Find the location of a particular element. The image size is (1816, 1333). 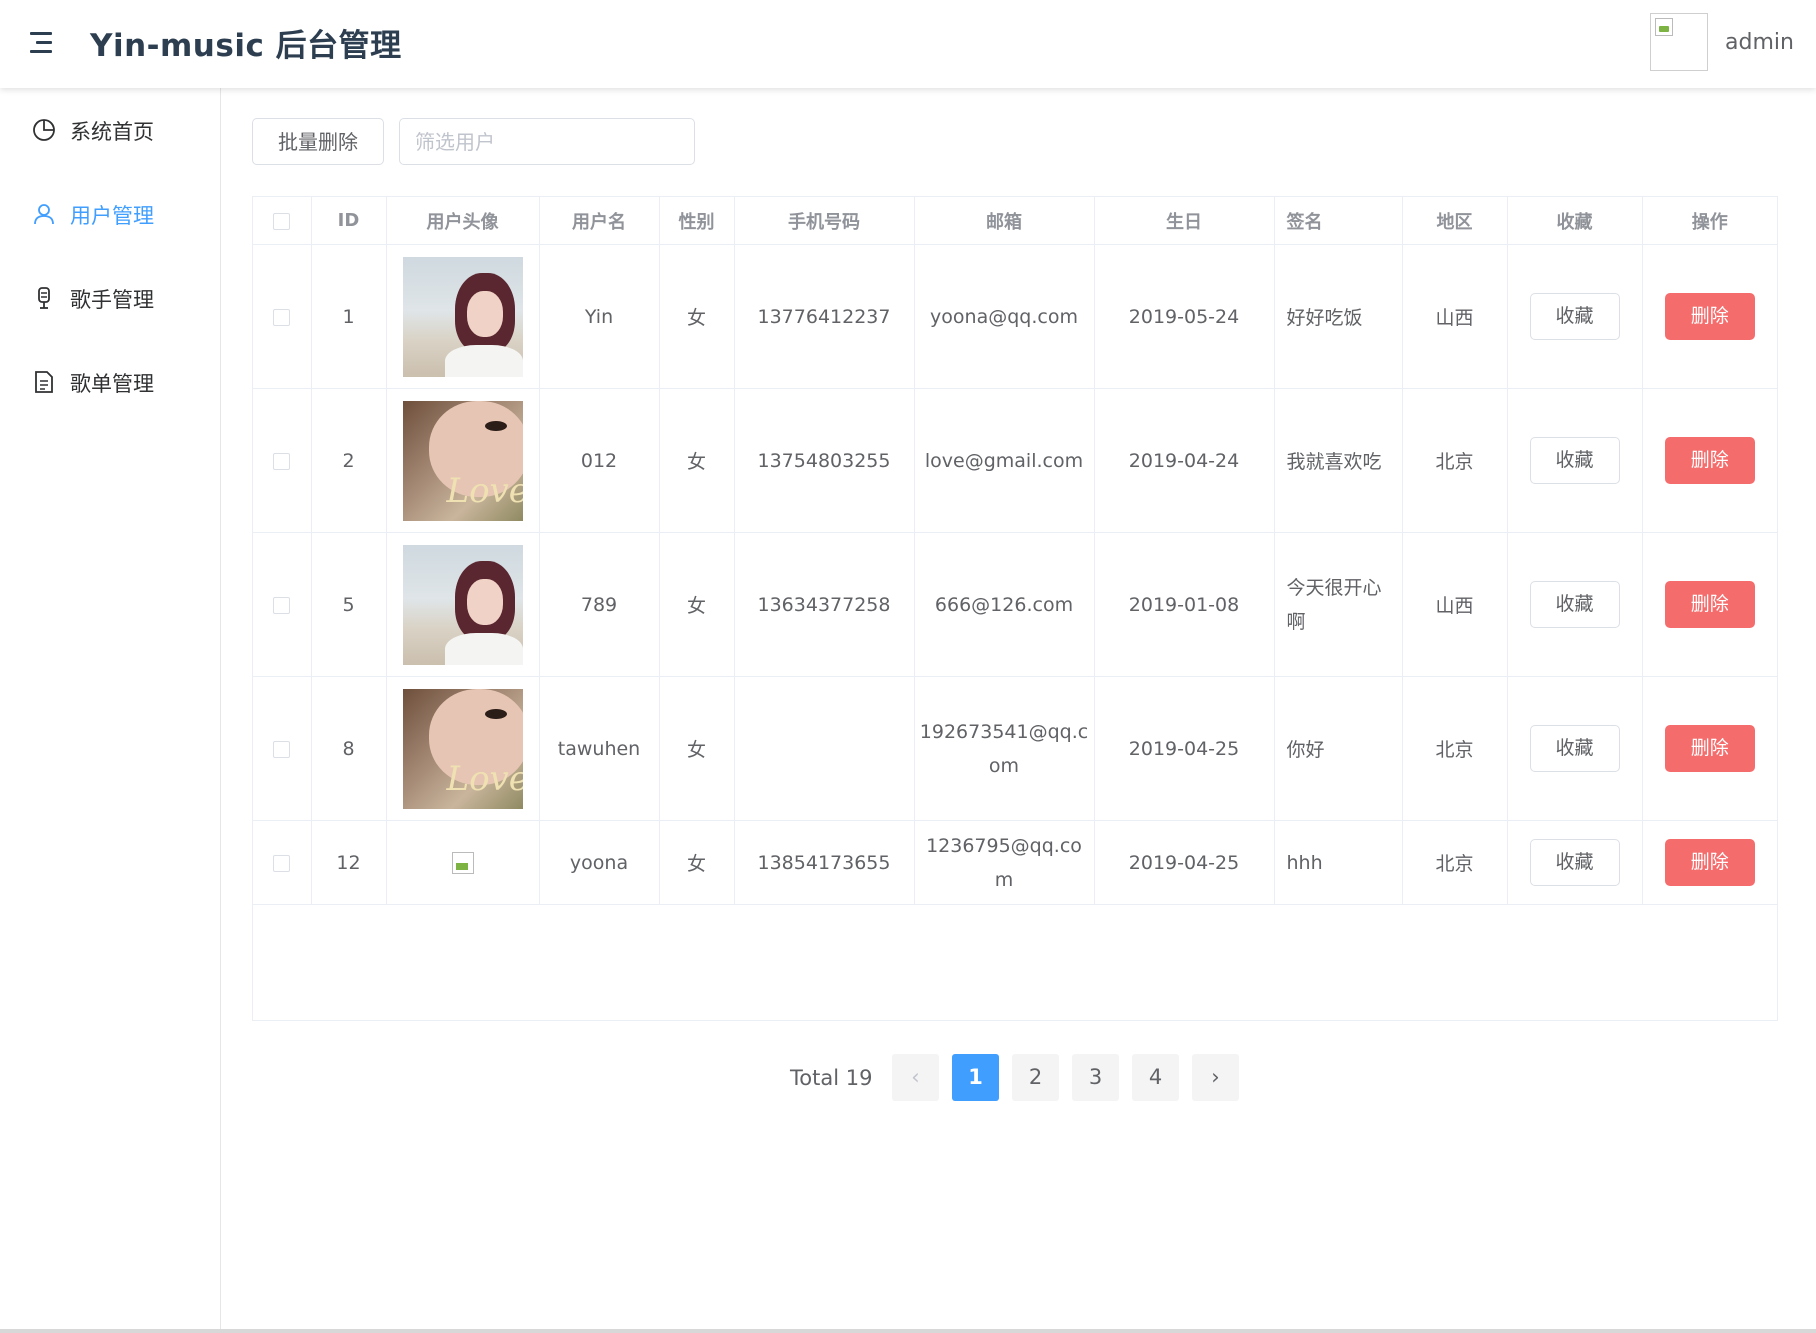

page-2-button: 2 is located at coordinates (1035, 1077).